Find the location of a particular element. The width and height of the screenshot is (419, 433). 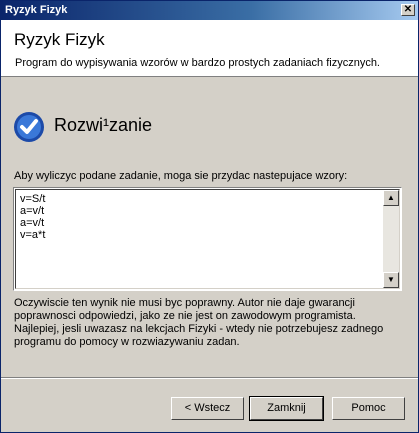

close-button: Zamknij is located at coordinates (286, 408).